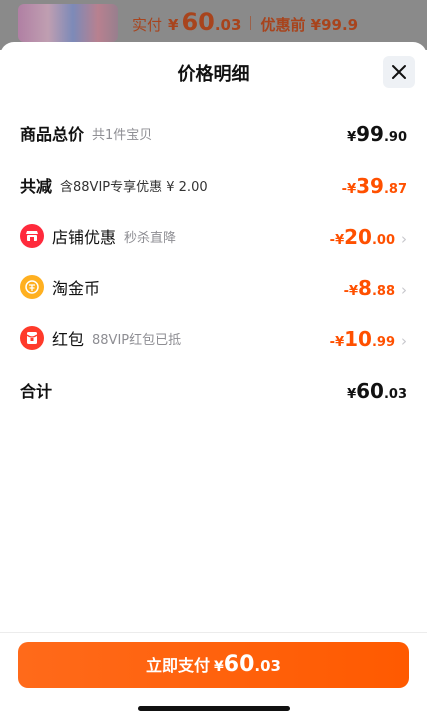 This screenshot has width=427, height=720. What do you see at coordinates (213, 74) in the screenshot?
I see `sheet-title: 价格明细` at bounding box center [213, 74].